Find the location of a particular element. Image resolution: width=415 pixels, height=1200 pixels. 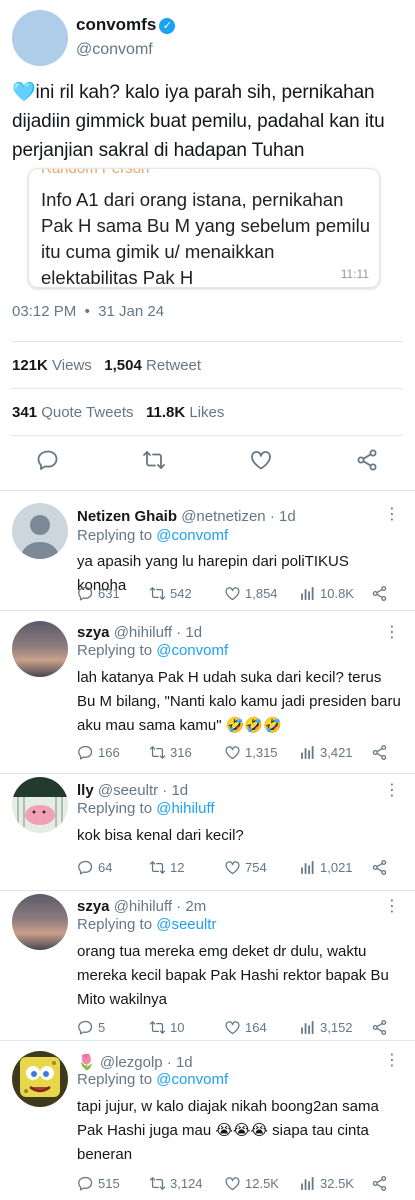

reply-button: 64 is located at coordinates (94, 867).